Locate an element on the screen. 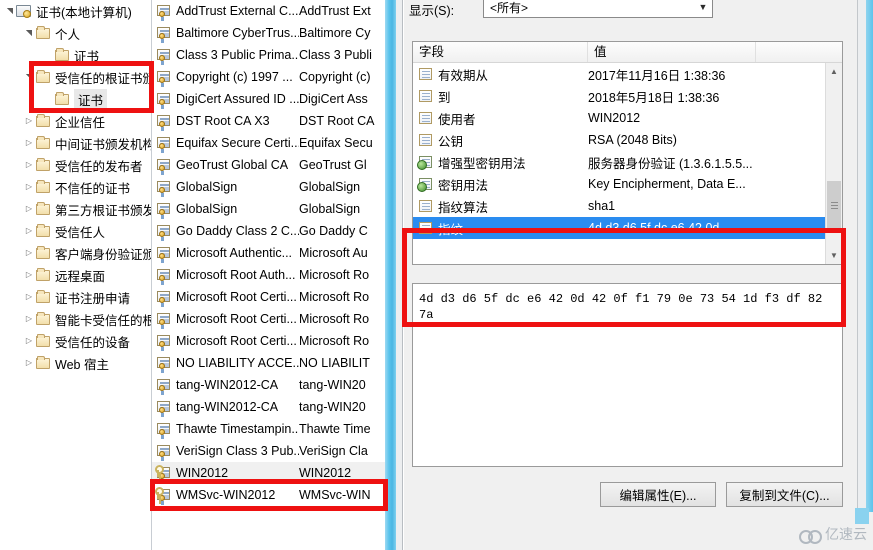 The image size is (873, 550). cloud-icon is located at coordinates (810, 535).